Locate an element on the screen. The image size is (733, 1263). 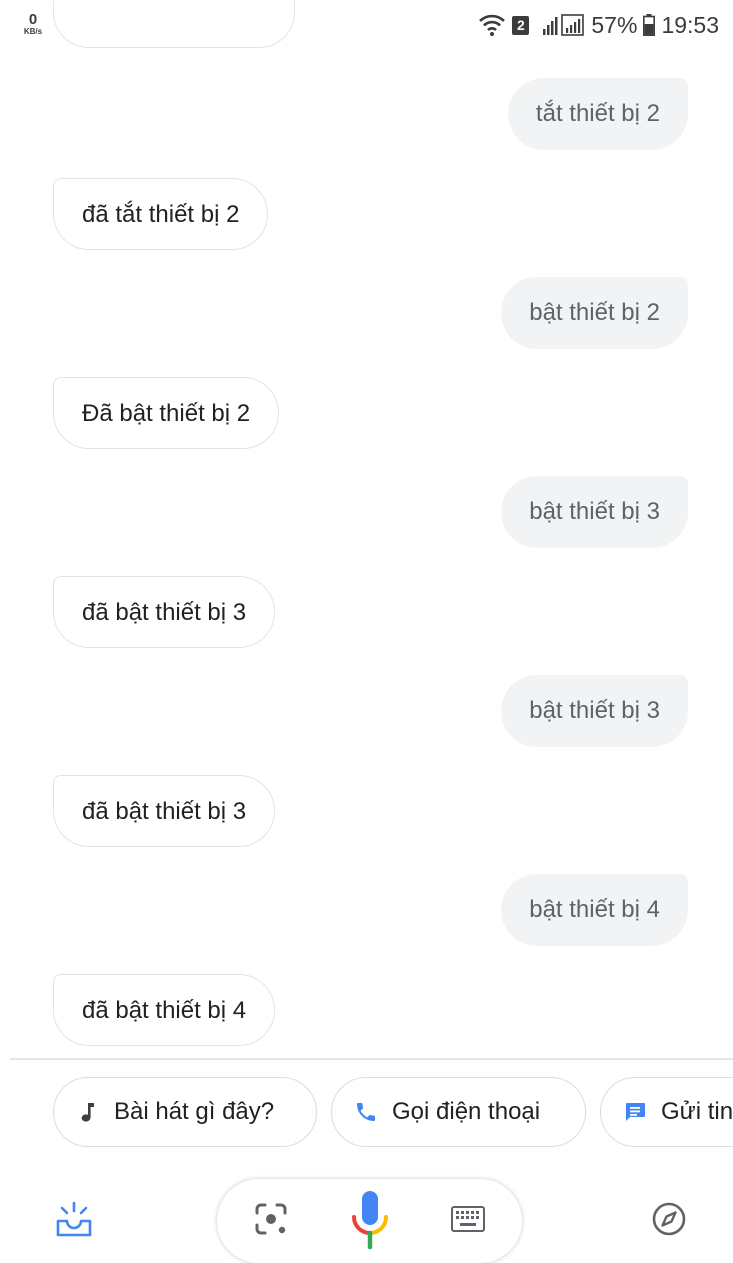
sim-slot-badge: 2 is located at coordinates (521, 25).